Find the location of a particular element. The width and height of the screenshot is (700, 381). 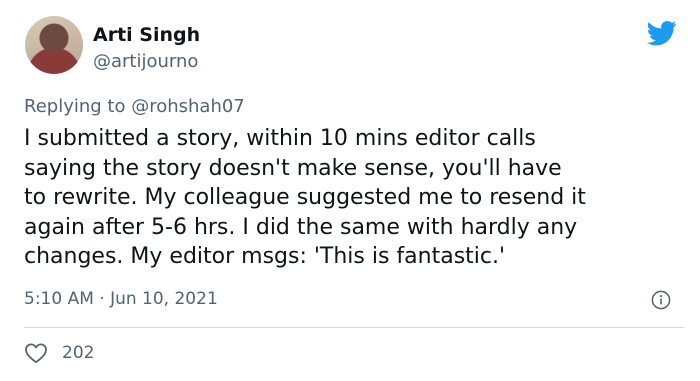

author-handle: @artijourno is located at coordinates (145, 62).